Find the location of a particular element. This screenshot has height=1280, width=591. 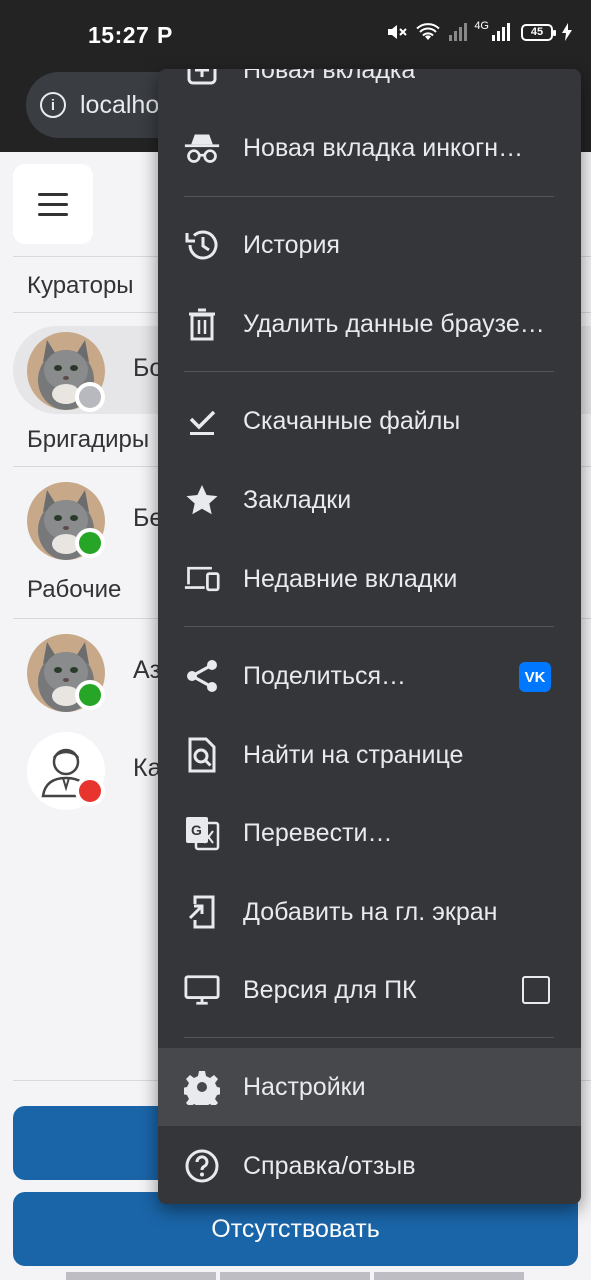

section-workers: Рабочие is located at coordinates (74, 589).